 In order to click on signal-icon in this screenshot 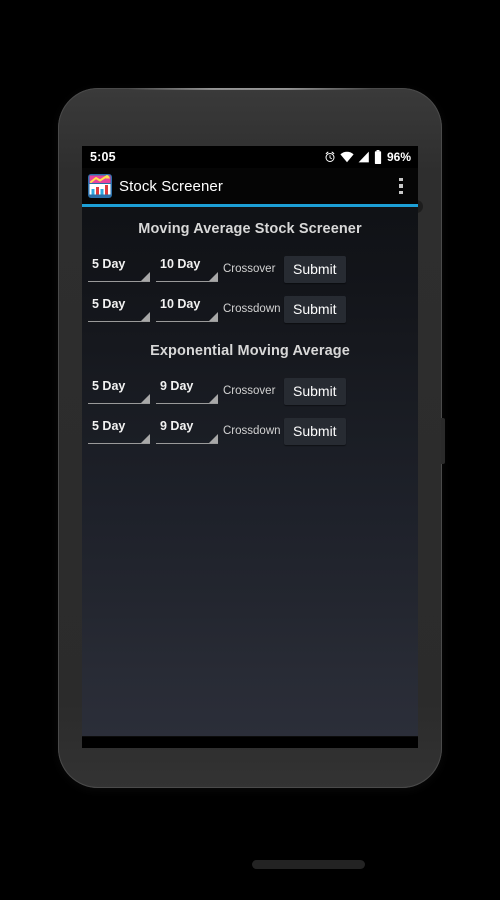, I will do `click(364, 157)`.